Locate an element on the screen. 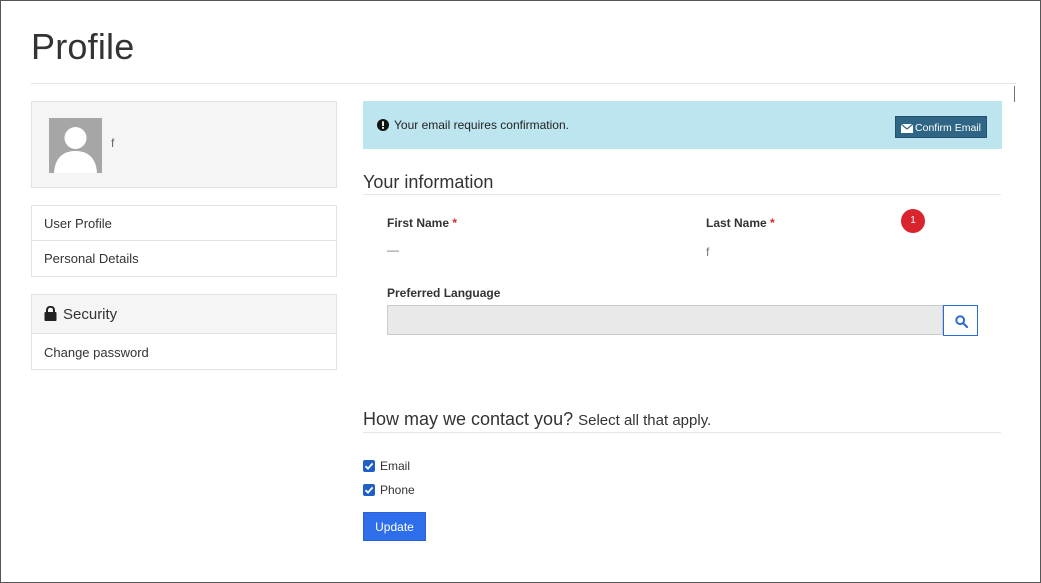 This screenshot has width=1041, height=583. alert-message: Your email requires confirmation. is located at coordinates (481, 125).